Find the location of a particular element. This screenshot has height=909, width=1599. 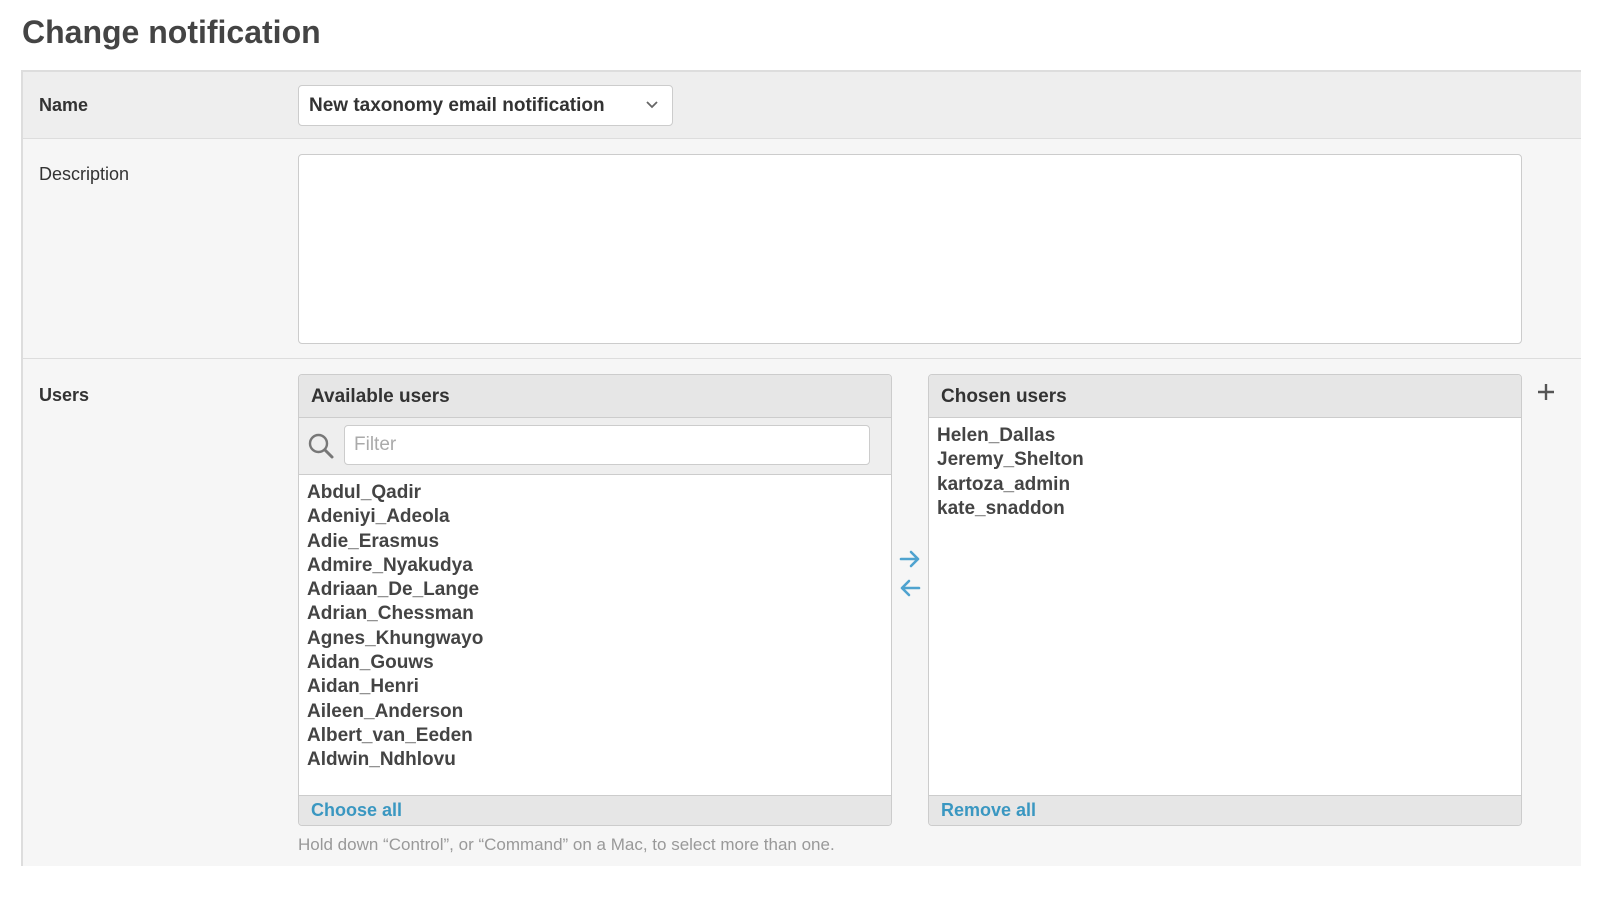

list-item: Agnes_Khungwayo is located at coordinates (595, 639).